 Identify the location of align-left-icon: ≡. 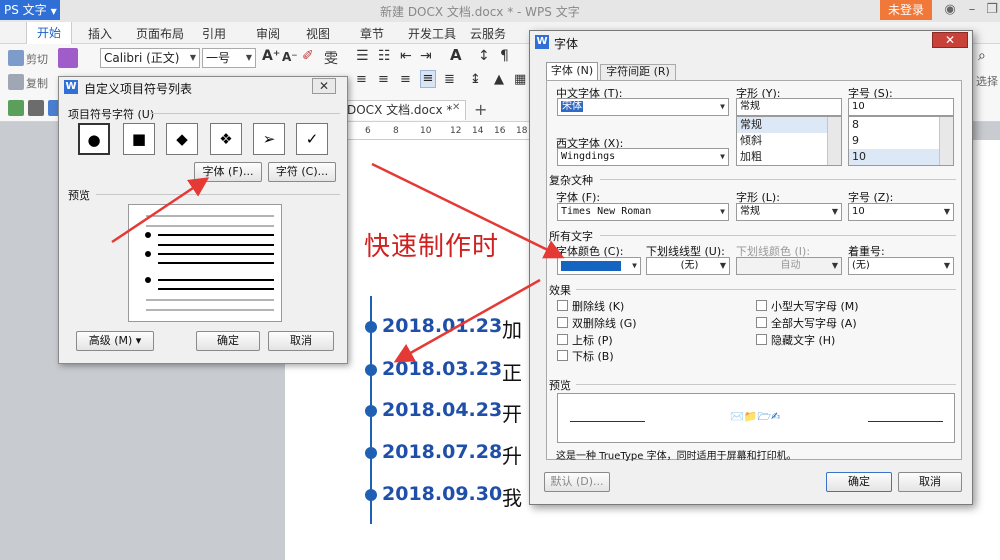
(361, 79).